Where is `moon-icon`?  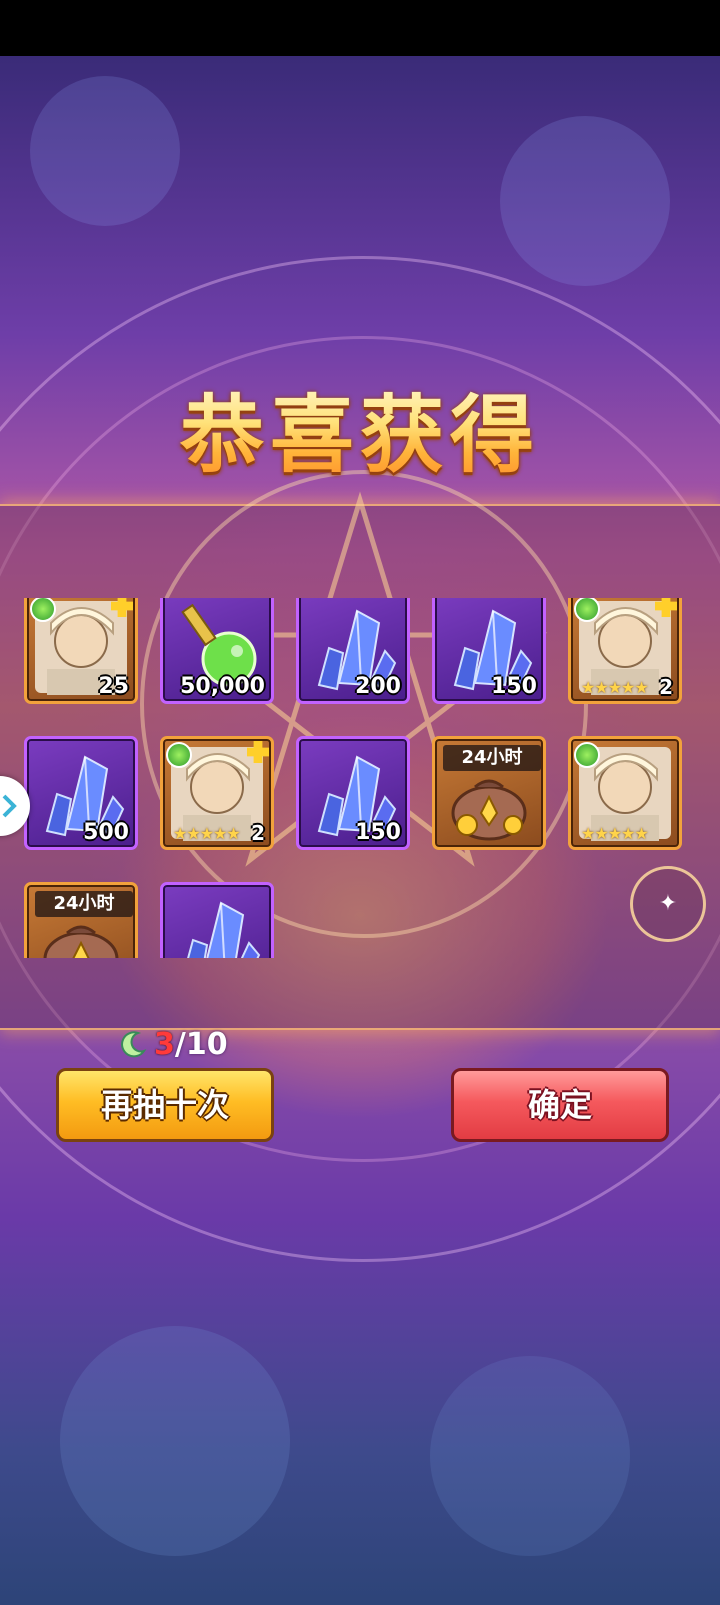 moon-icon is located at coordinates (134, 1044).